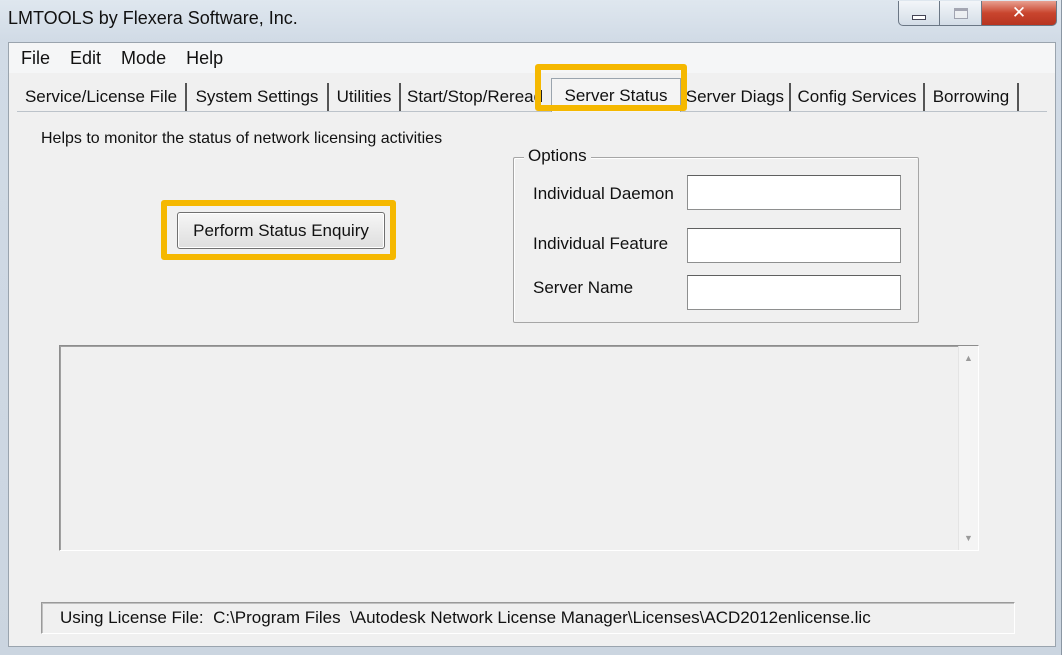 Image resolution: width=1062 pixels, height=655 pixels. I want to click on minimize-button, so click(919, 13).